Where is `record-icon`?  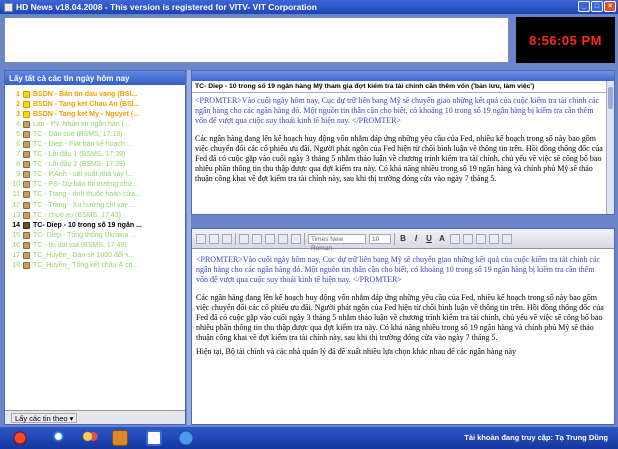
record-icon is located at coordinates (20, 438).